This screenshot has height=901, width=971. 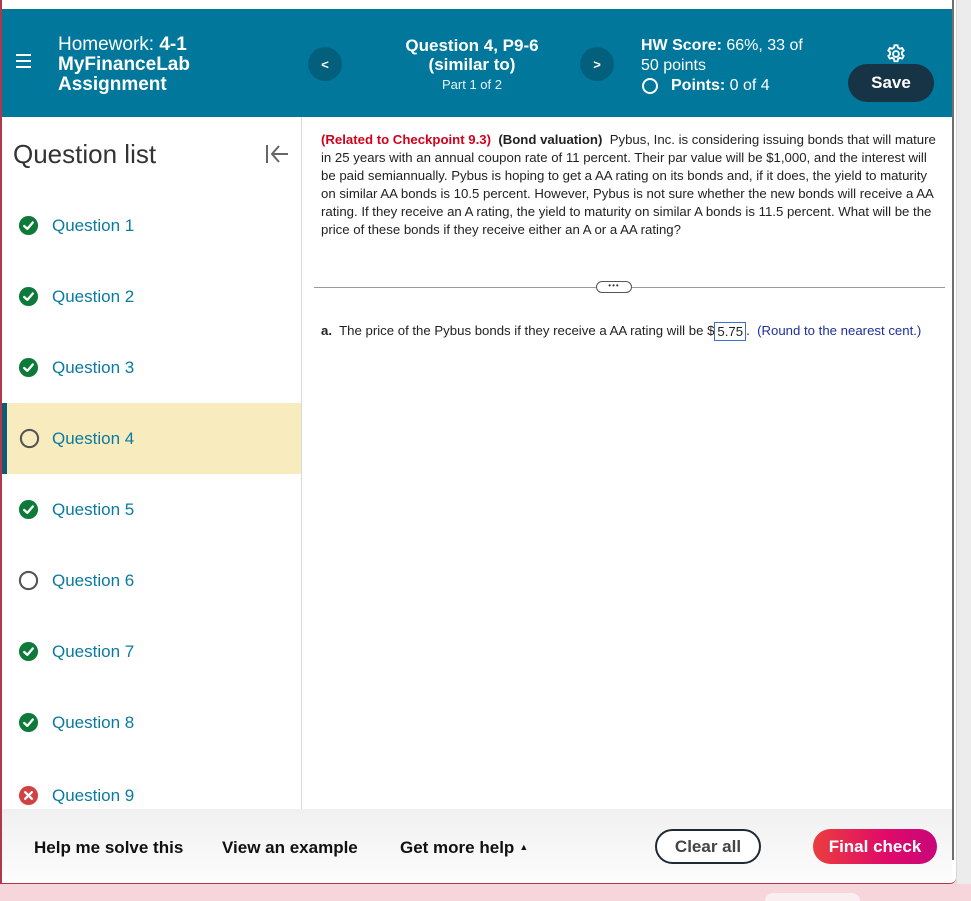 What do you see at coordinates (614, 287) in the screenshot?
I see `expand-ellipsis-button: •••` at bounding box center [614, 287].